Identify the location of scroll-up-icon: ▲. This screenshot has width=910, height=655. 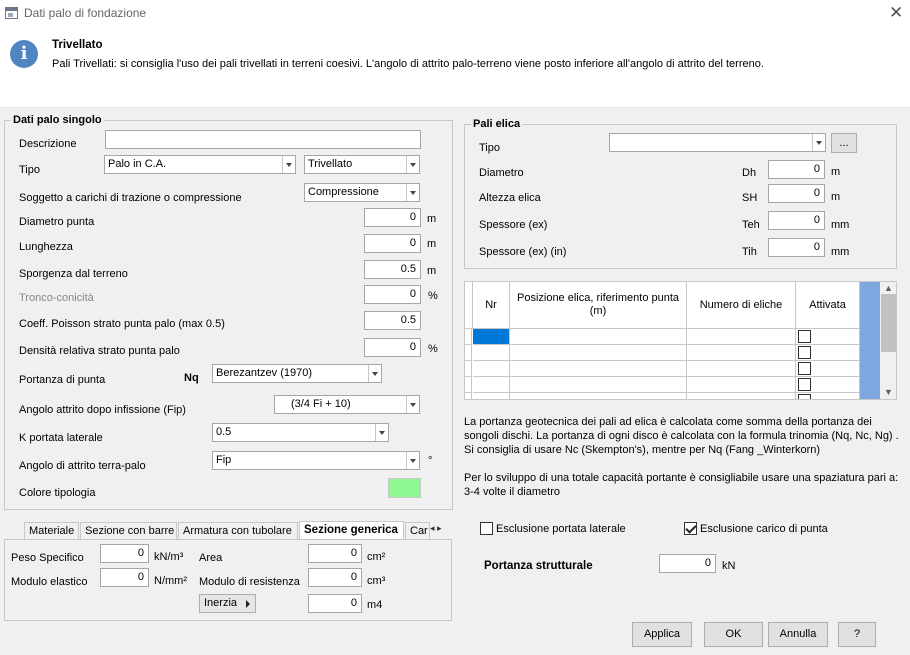
(888, 288).